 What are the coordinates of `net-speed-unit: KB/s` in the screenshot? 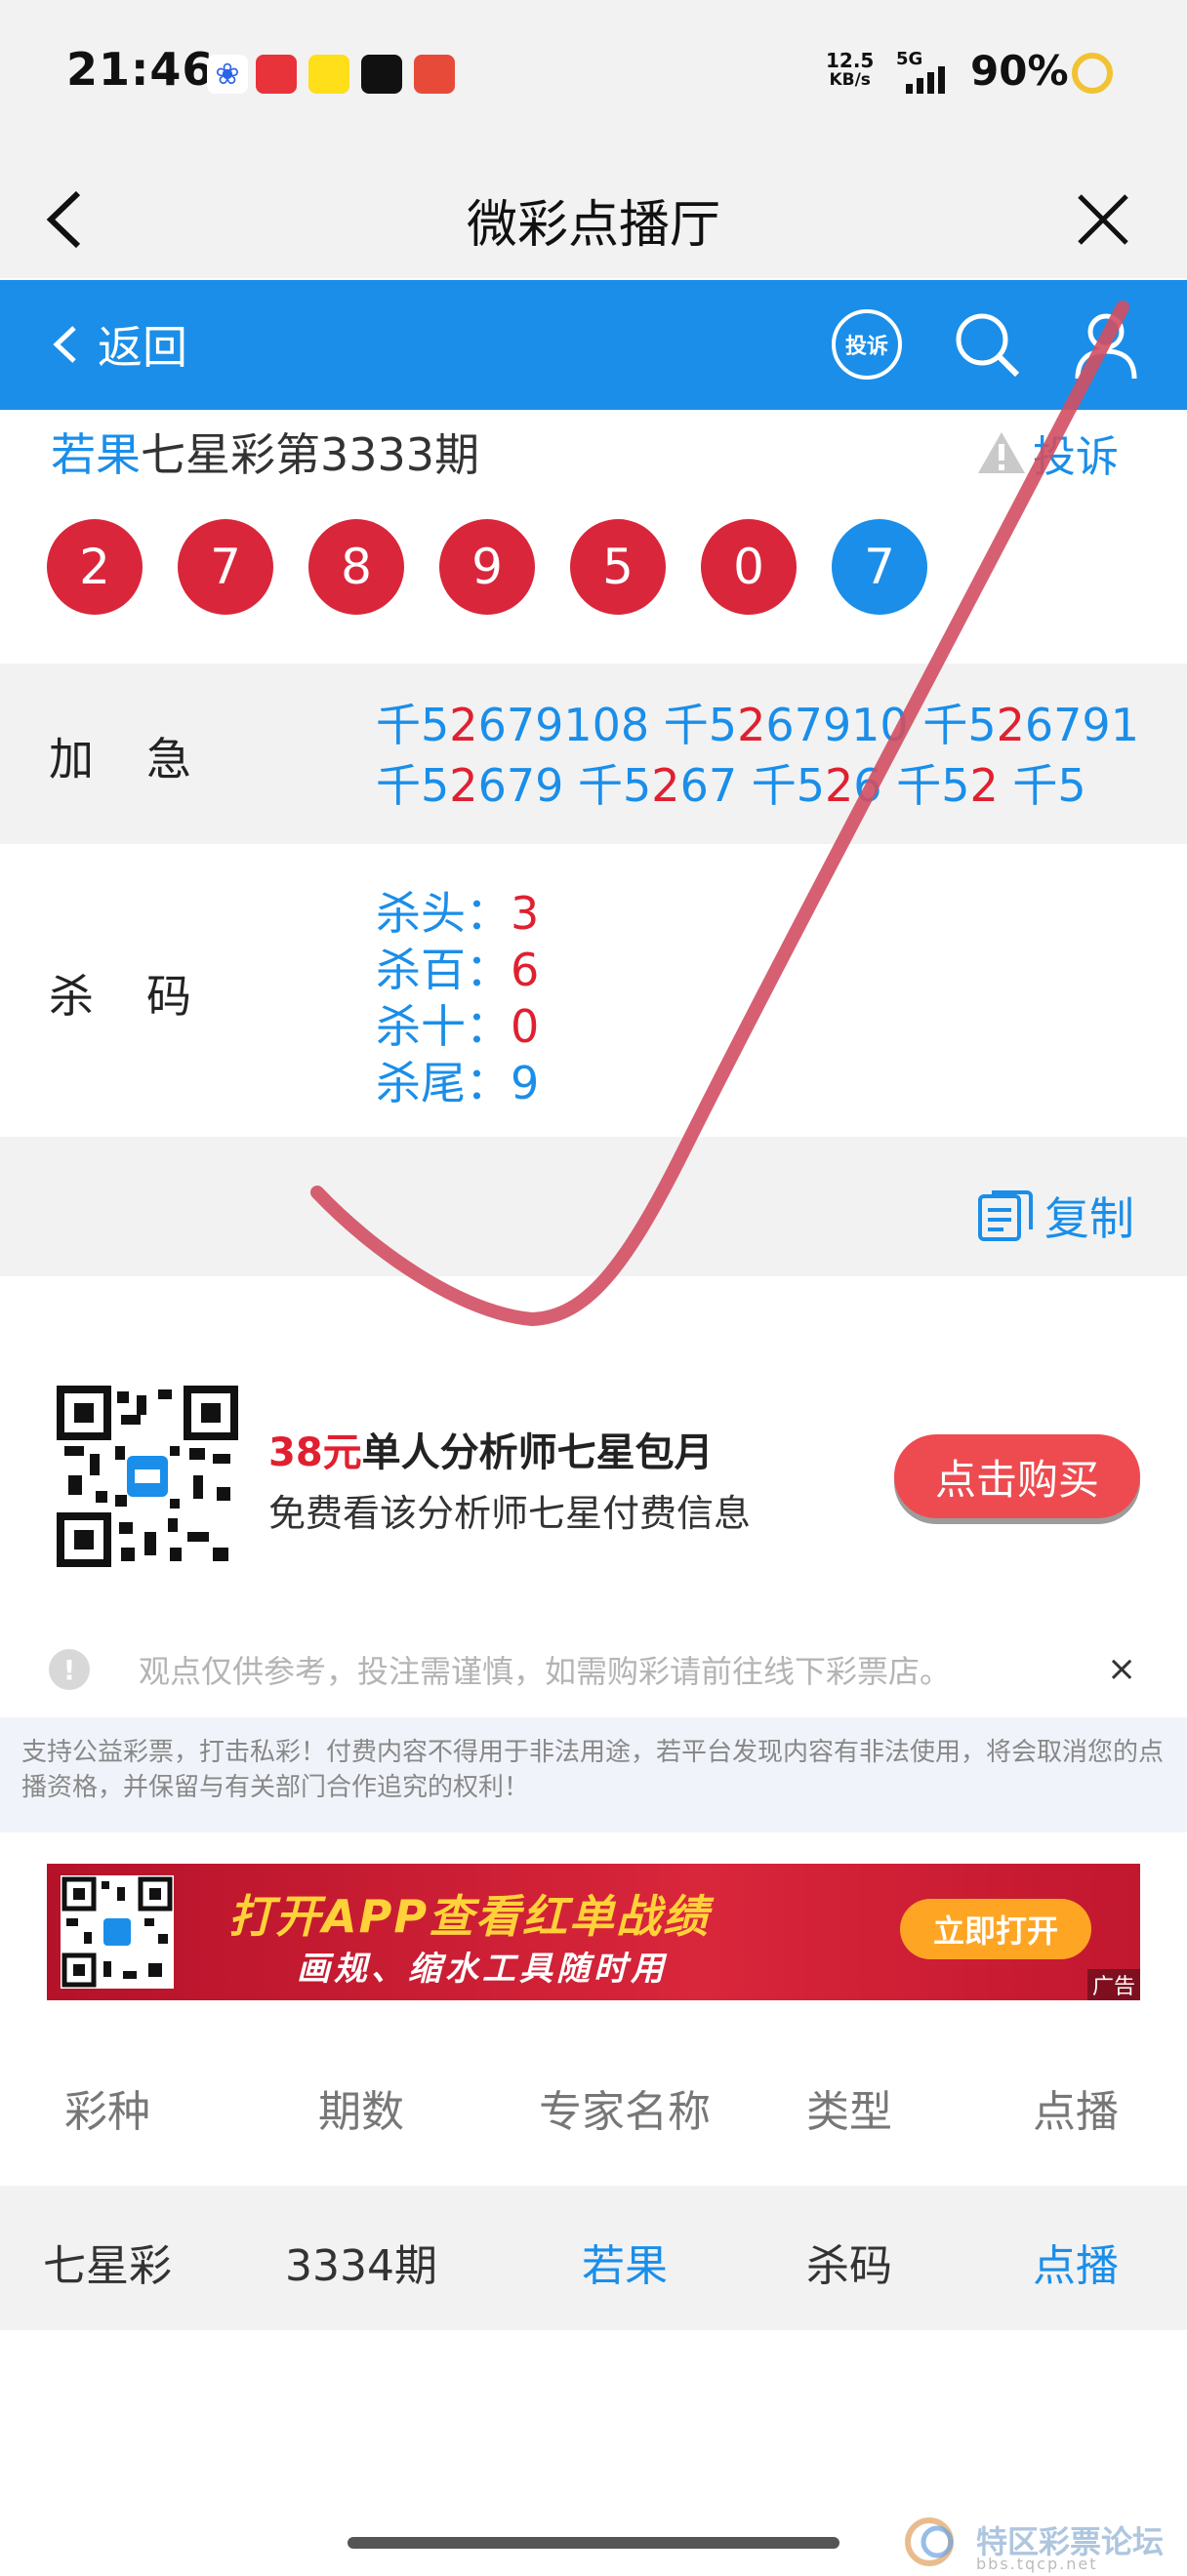 It's located at (850, 80).